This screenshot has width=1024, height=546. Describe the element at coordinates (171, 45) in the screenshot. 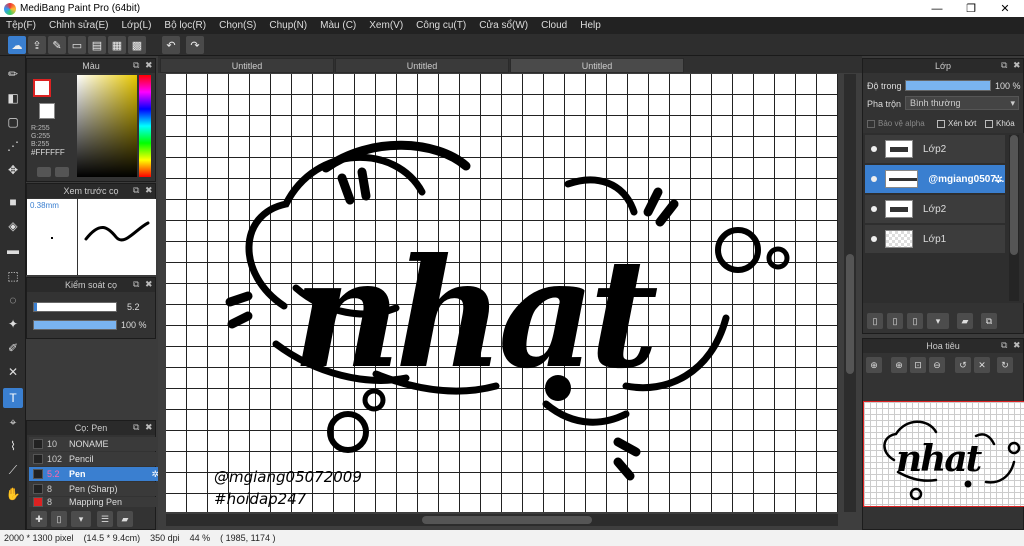

I see `undo-button: ↶` at that location.